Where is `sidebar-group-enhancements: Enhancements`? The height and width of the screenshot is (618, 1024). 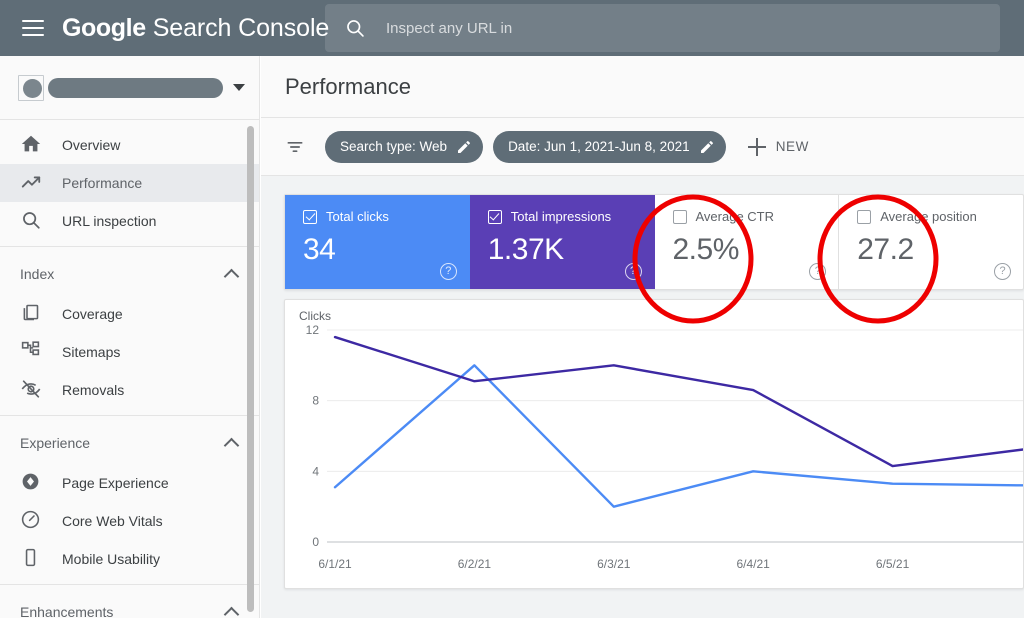 sidebar-group-enhancements: Enhancements is located at coordinates (129, 601).